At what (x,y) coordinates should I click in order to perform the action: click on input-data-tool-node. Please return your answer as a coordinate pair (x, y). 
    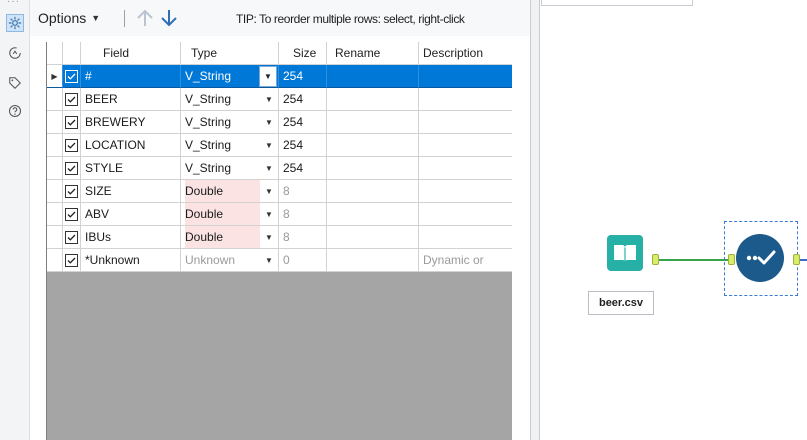
    Looking at the image, I should click on (625, 253).